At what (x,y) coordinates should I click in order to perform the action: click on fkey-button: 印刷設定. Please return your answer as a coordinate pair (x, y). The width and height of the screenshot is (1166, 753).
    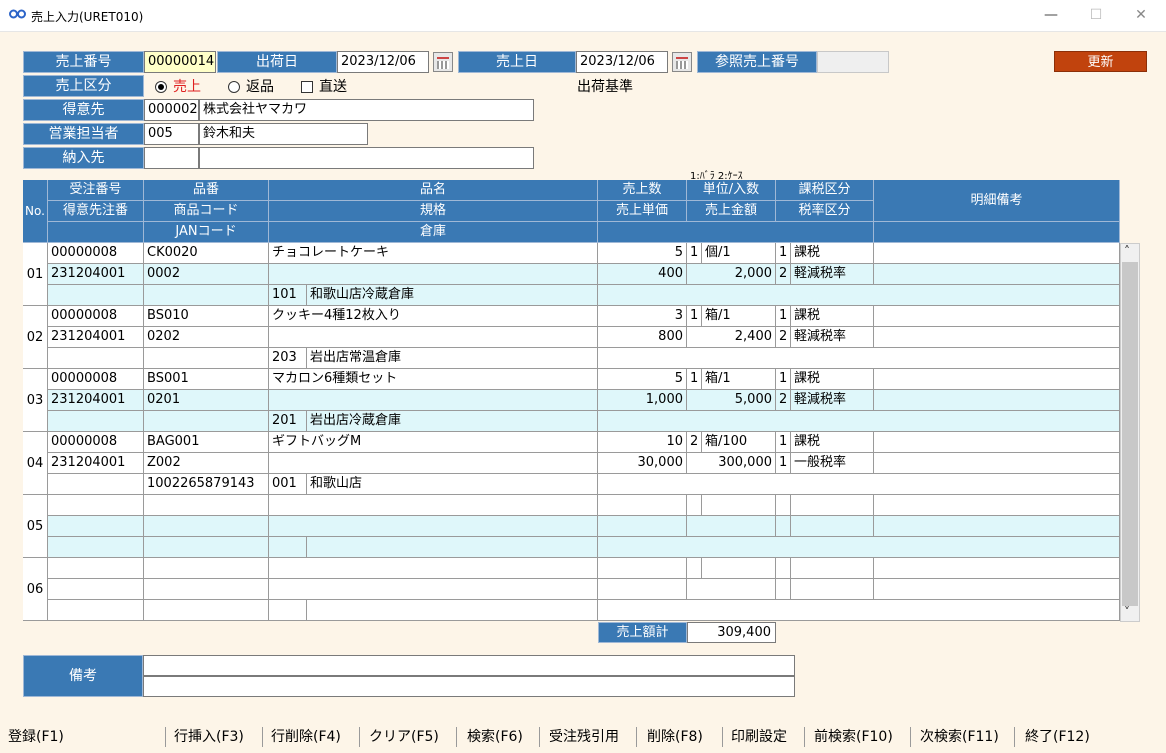
    Looking at the image, I should click on (759, 737).